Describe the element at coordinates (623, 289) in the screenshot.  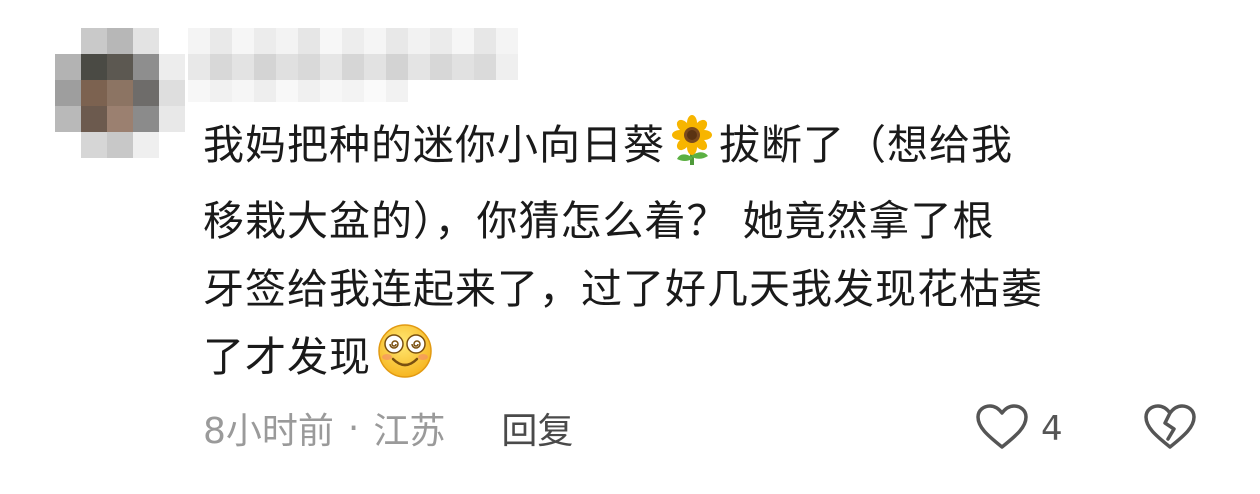
I see `comment-text-line3: 牙签给我连起来了，过了好几天我发现花枯萎` at that location.